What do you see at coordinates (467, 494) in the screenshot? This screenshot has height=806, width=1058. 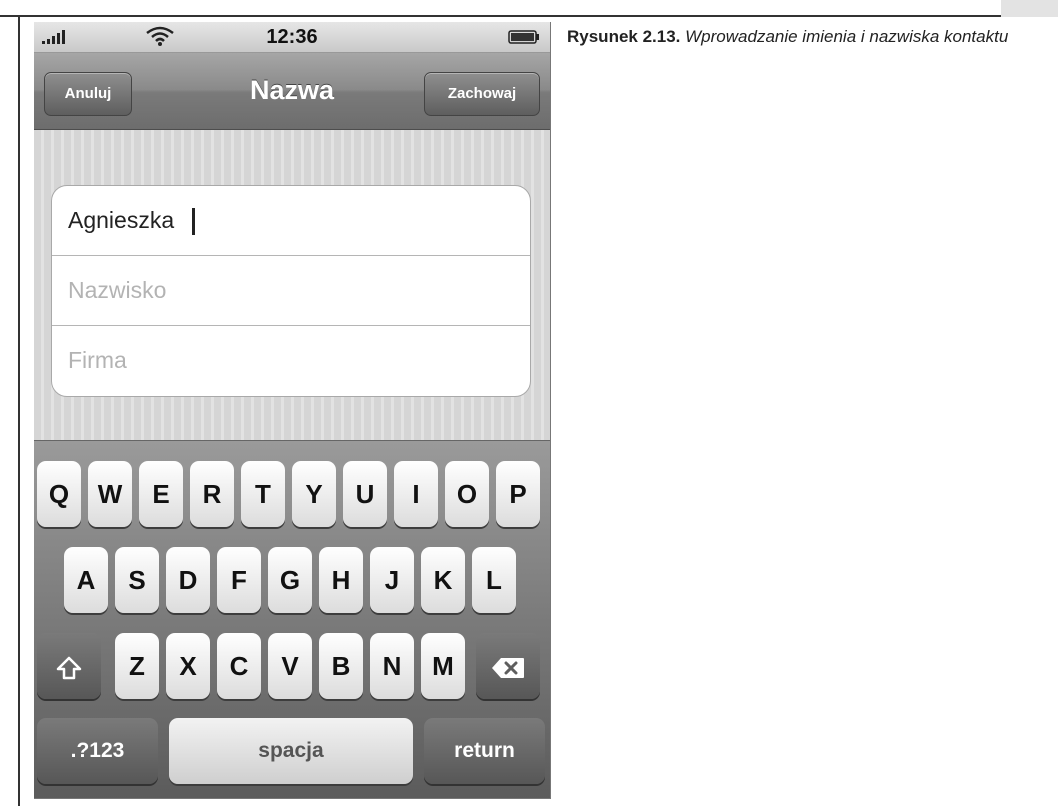 I see `key-o: O` at bounding box center [467, 494].